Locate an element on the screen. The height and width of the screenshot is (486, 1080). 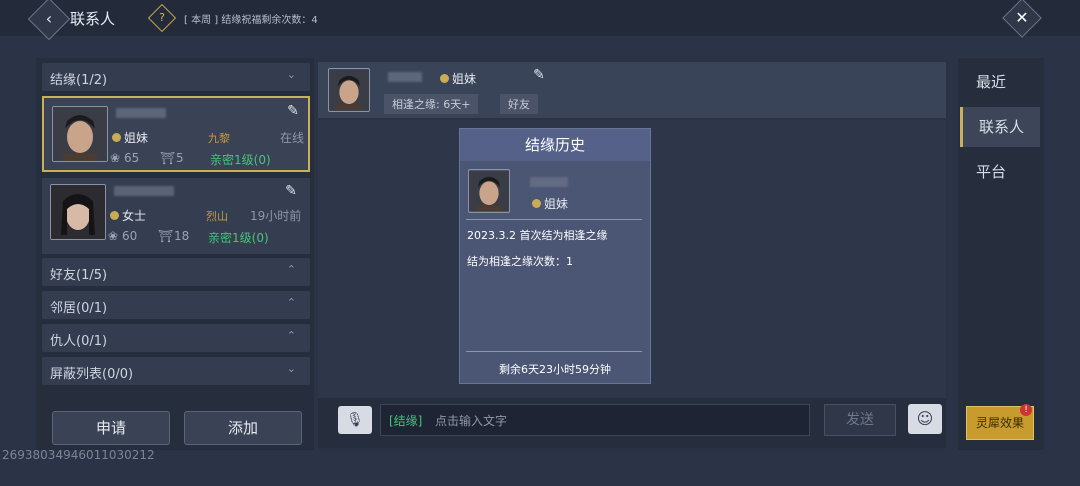
category-neighbors: 邻居(0/1) ⌃ is located at coordinates (176, 305).